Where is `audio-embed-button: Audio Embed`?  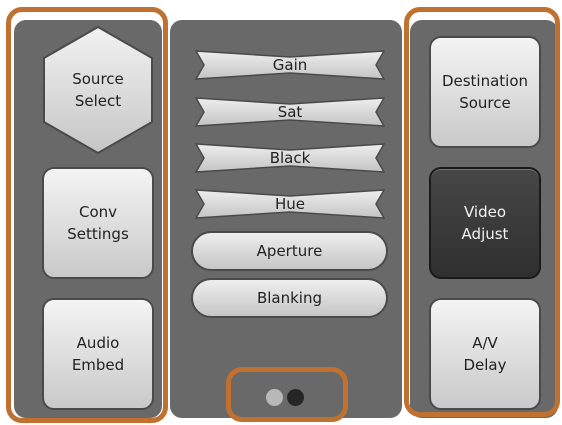
audio-embed-button: Audio Embed is located at coordinates (98, 354).